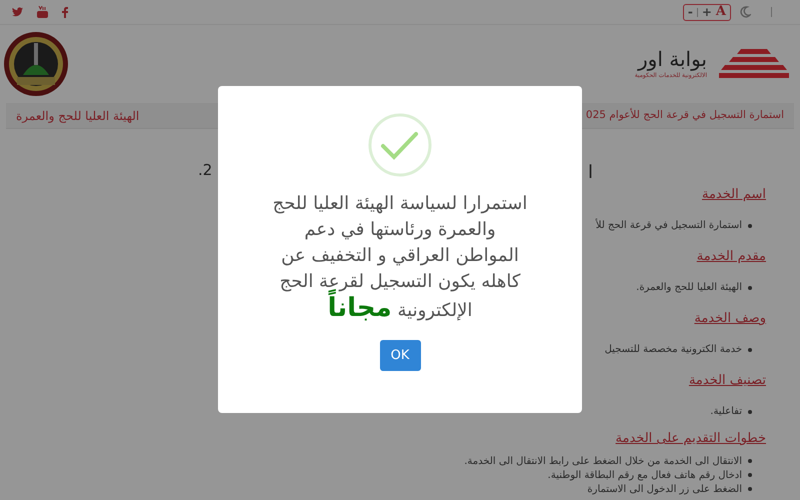  I want to click on success-check-icon, so click(400, 145).